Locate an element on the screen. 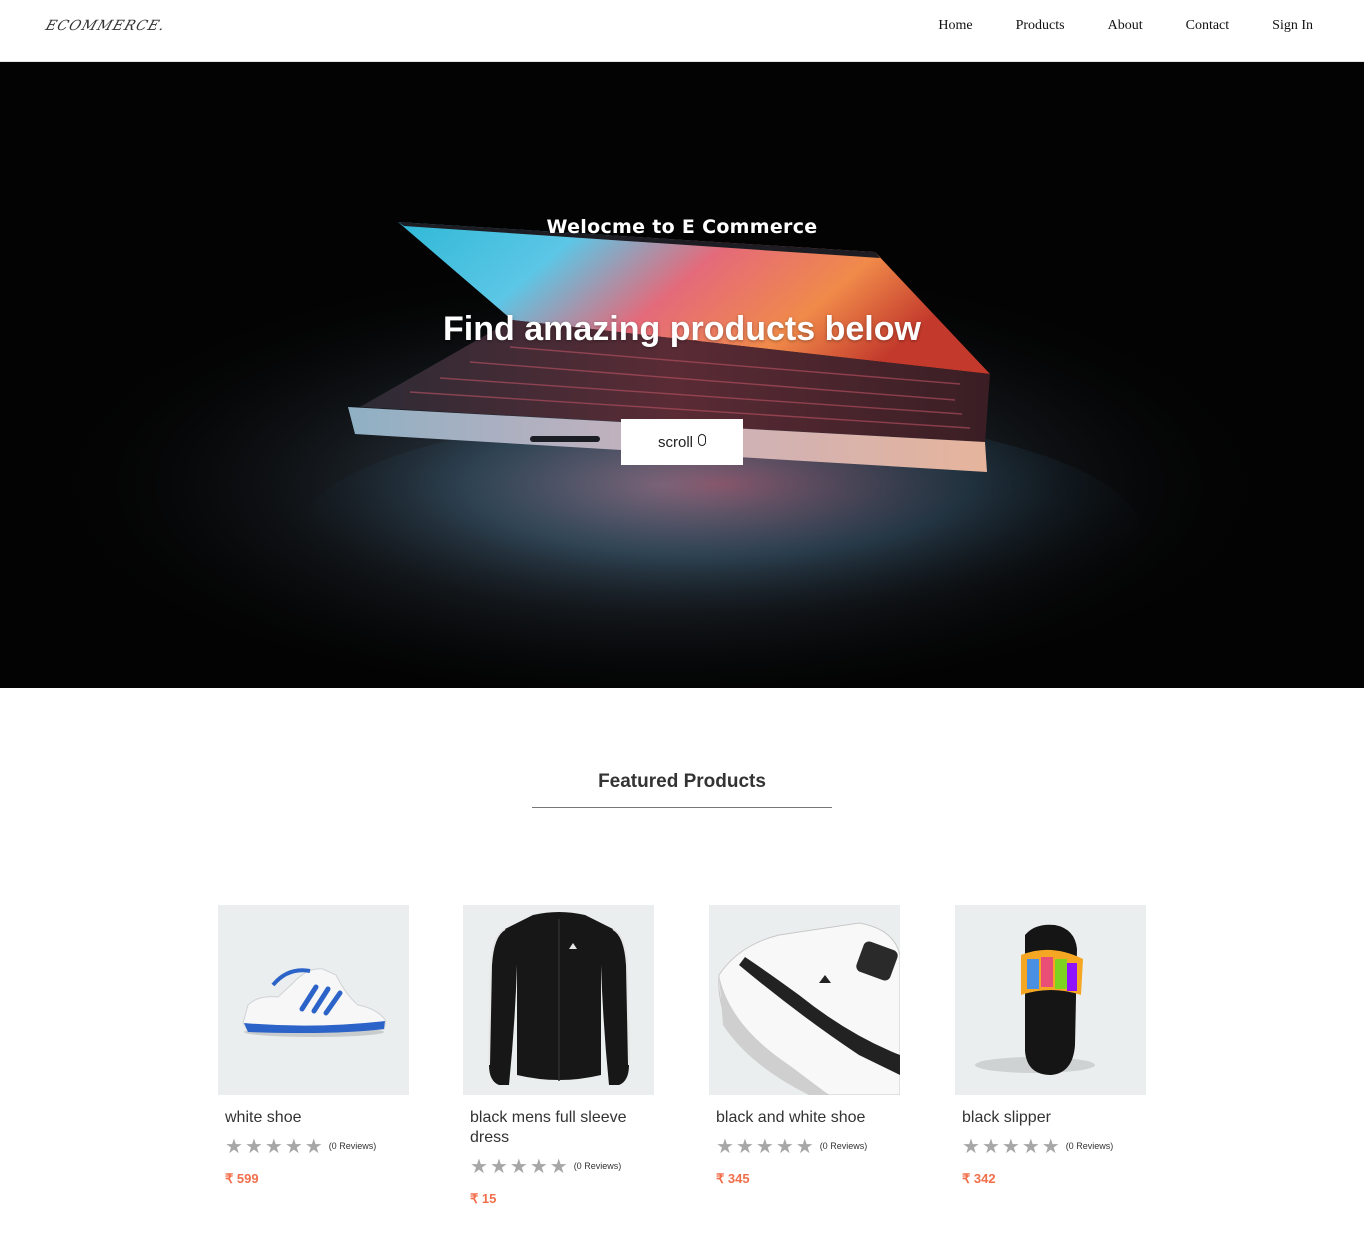  product-name: black and white shoe is located at coordinates (803, 1118).